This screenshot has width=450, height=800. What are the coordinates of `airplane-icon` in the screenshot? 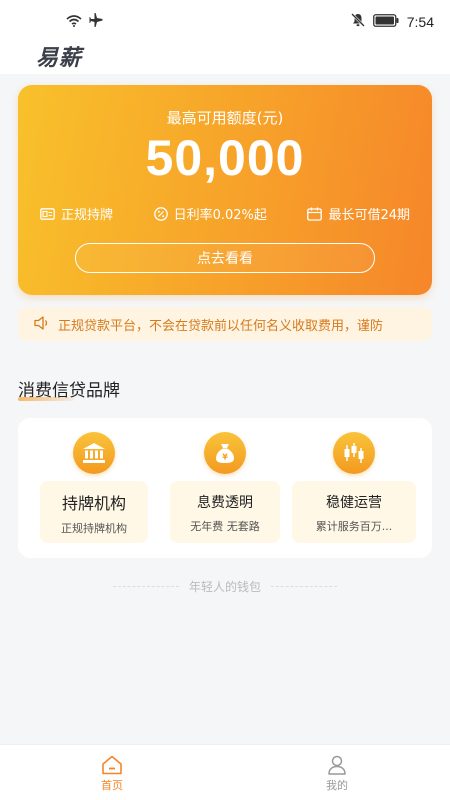 It's located at (96, 21).